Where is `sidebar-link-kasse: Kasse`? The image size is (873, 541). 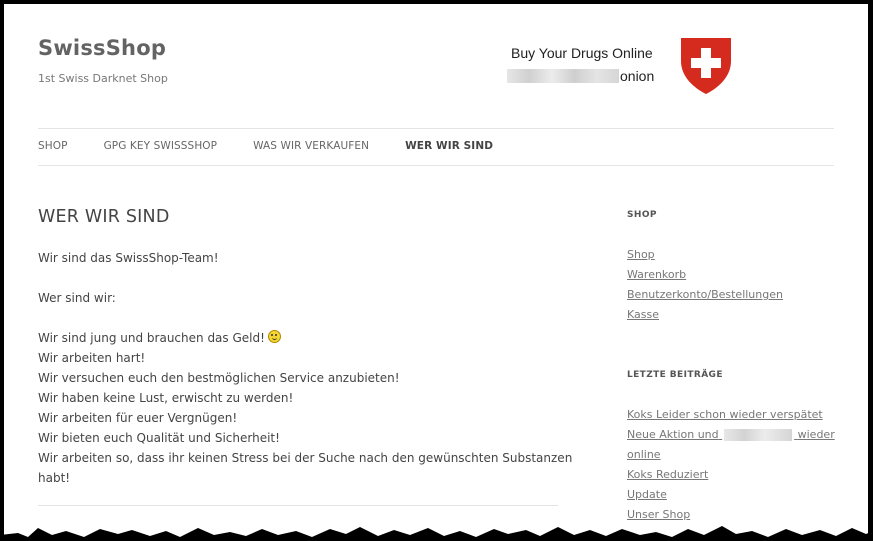 sidebar-link-kasse: Kasse is located at coordinates (643, 315).